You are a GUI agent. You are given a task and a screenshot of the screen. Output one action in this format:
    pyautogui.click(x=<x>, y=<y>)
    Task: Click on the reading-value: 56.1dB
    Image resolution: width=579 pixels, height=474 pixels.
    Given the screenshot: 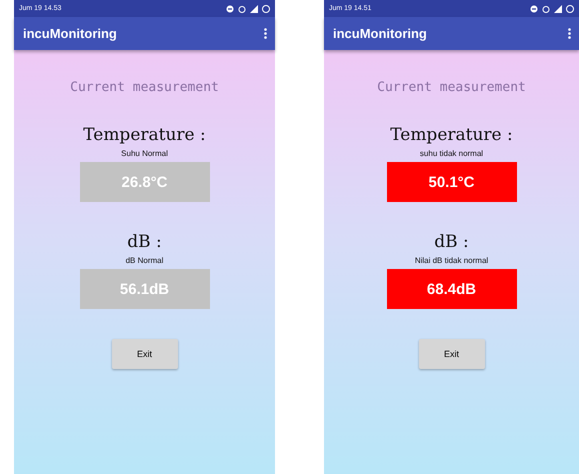 What is the action you would take?
    pyautogui.click(x=145, y=289)
    